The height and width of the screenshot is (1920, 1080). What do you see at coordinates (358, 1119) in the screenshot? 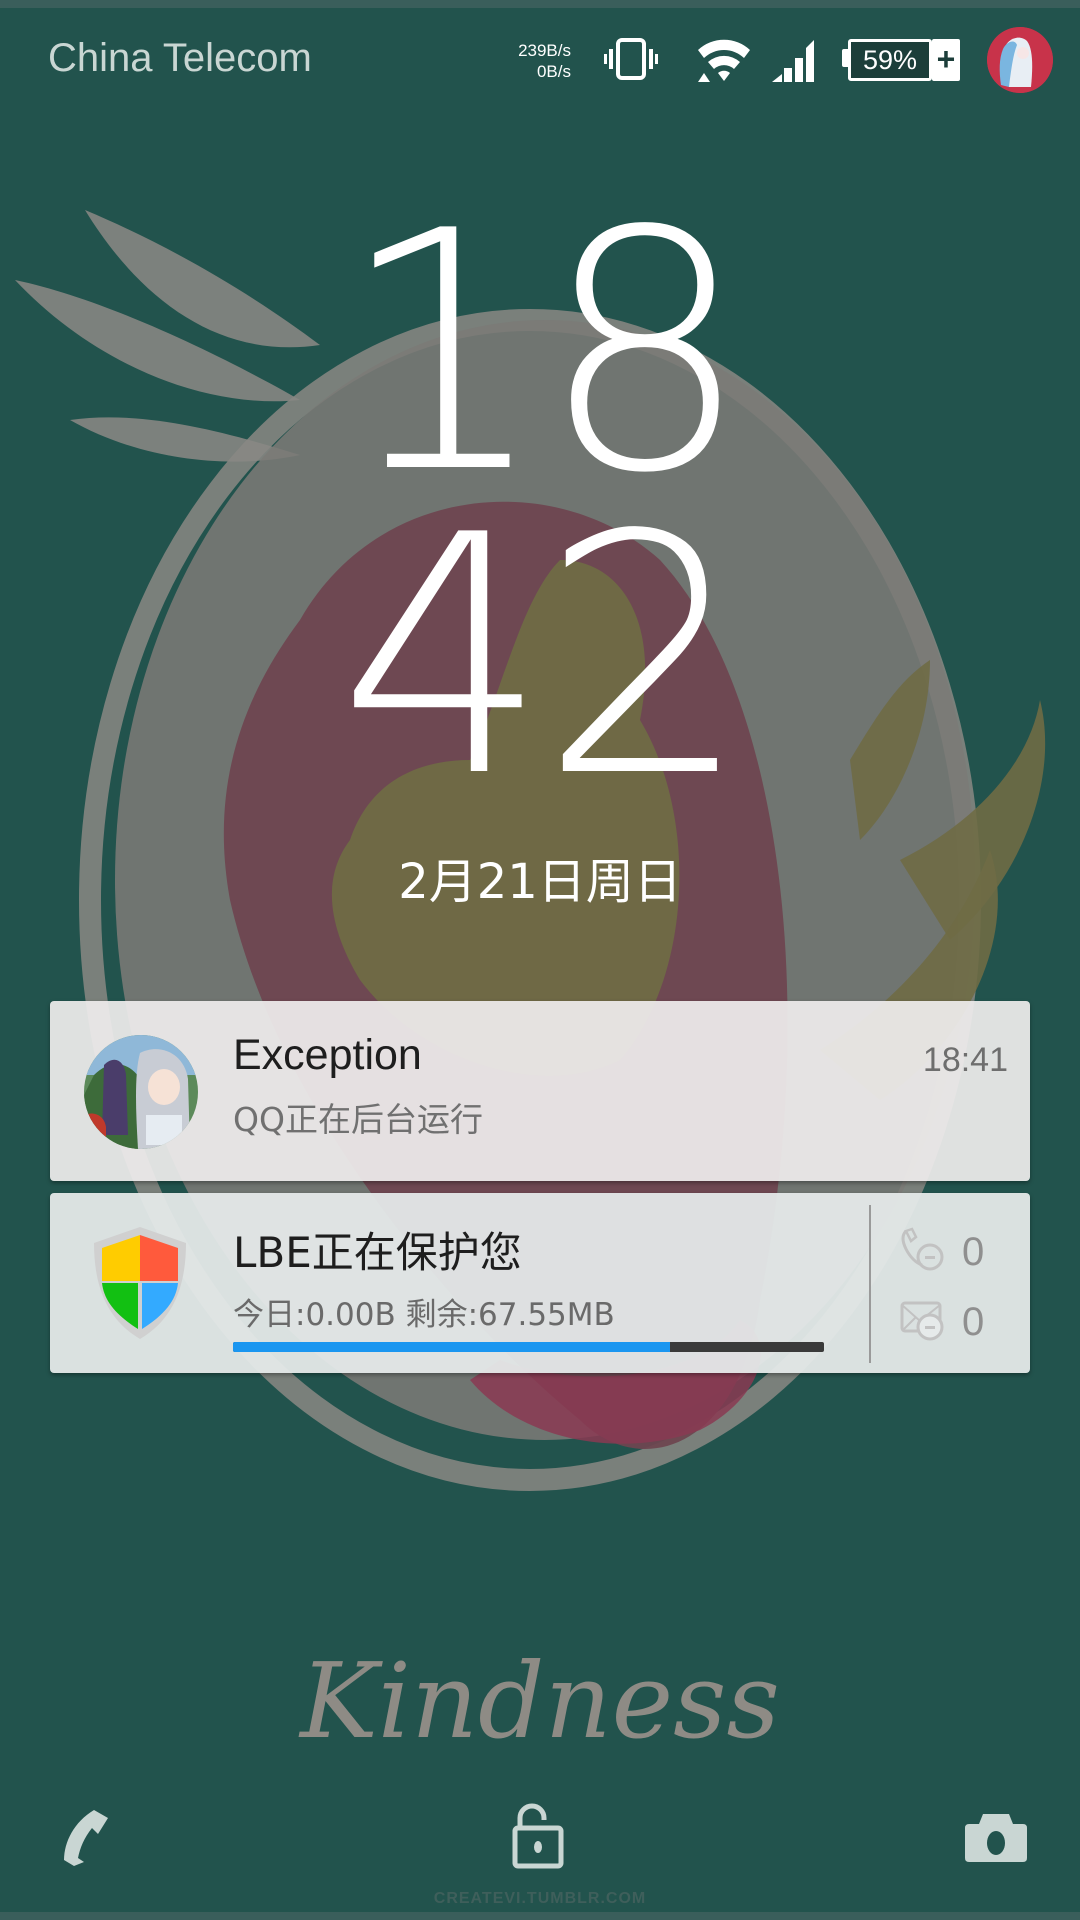
I see `notification-subtitle: QQ正在后台运行` at bounding box center [358, 1119].